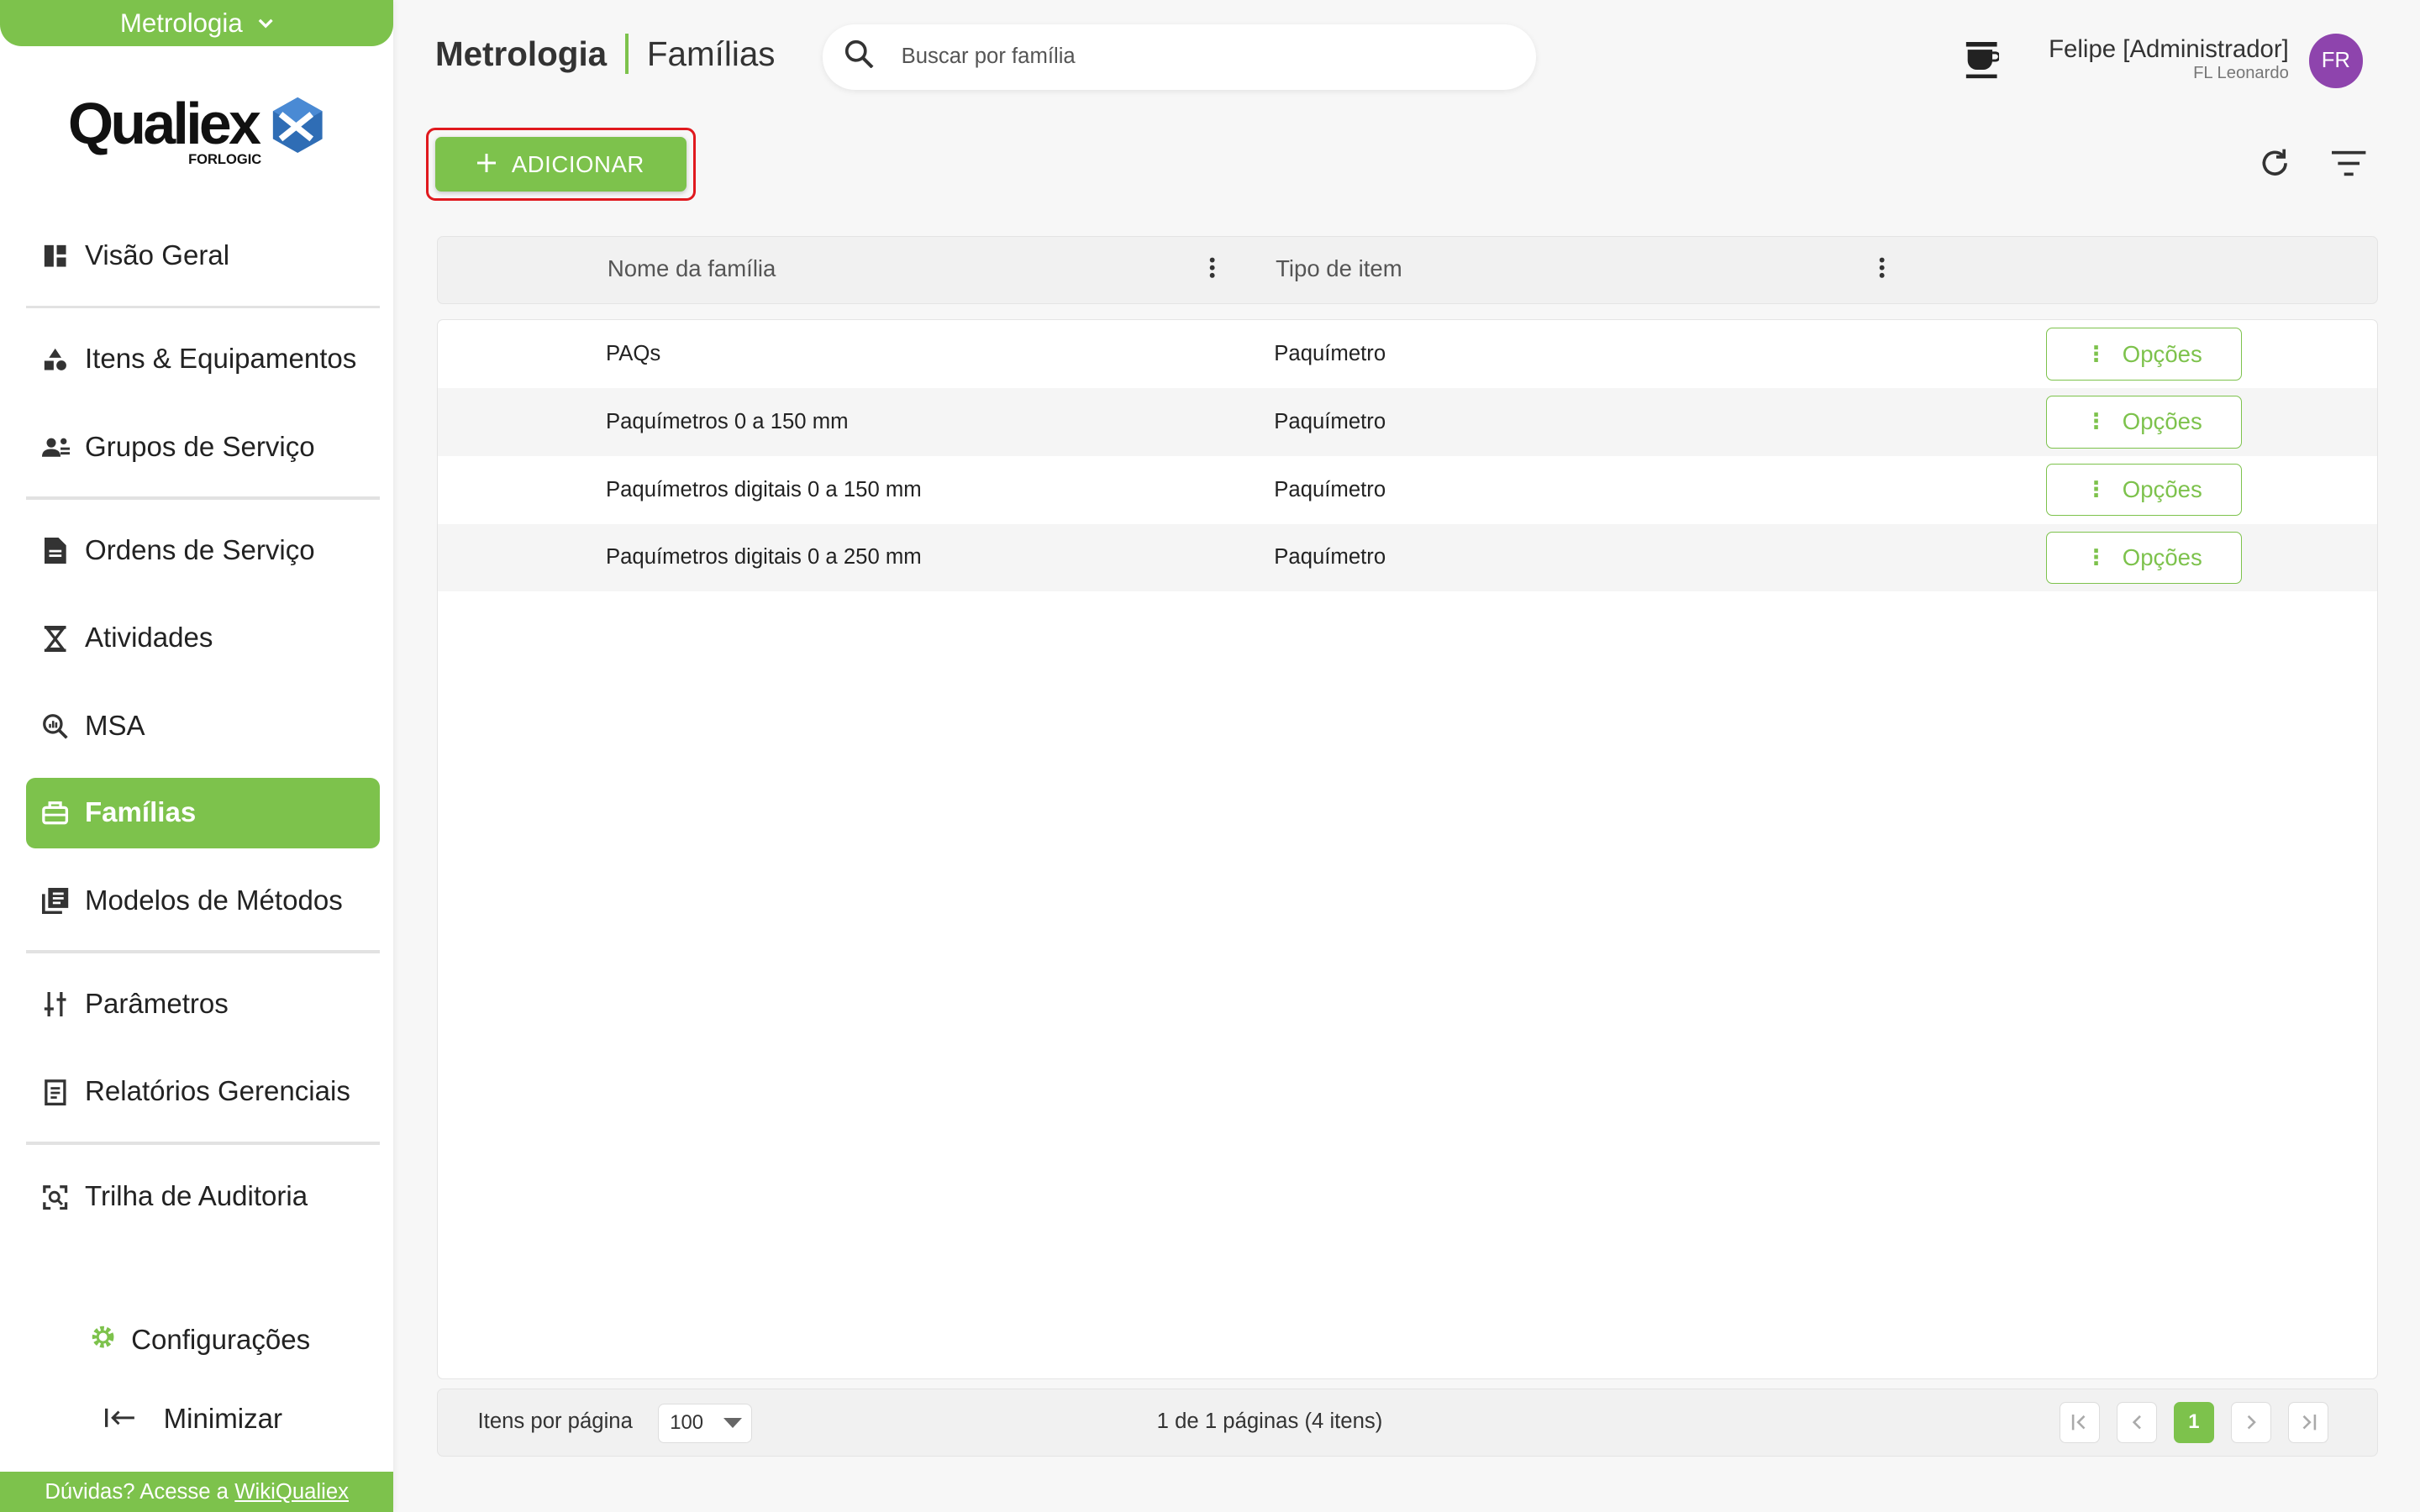  I want to click on page-name: Famílias, so click(711, 53).